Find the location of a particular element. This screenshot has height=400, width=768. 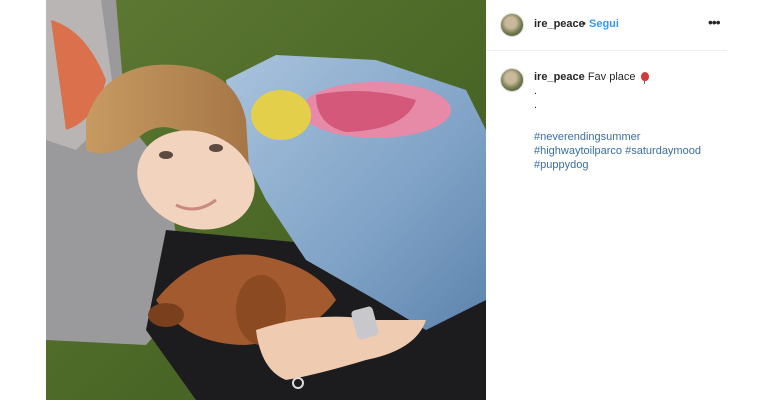

hashtag-link: #neverendingsummer is located at coordinates (587, 137).